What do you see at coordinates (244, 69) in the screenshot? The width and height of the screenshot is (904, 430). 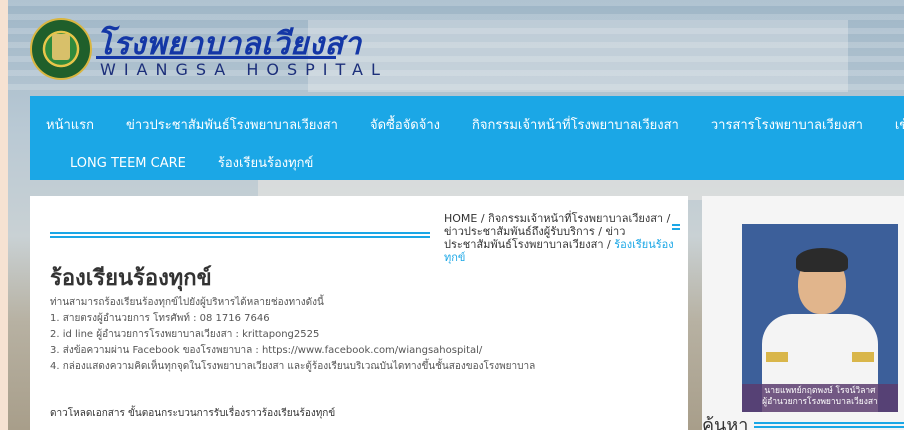 I see `brand-english-name: WIANGSA HOSPITAL` at bounding box center [244, 69].